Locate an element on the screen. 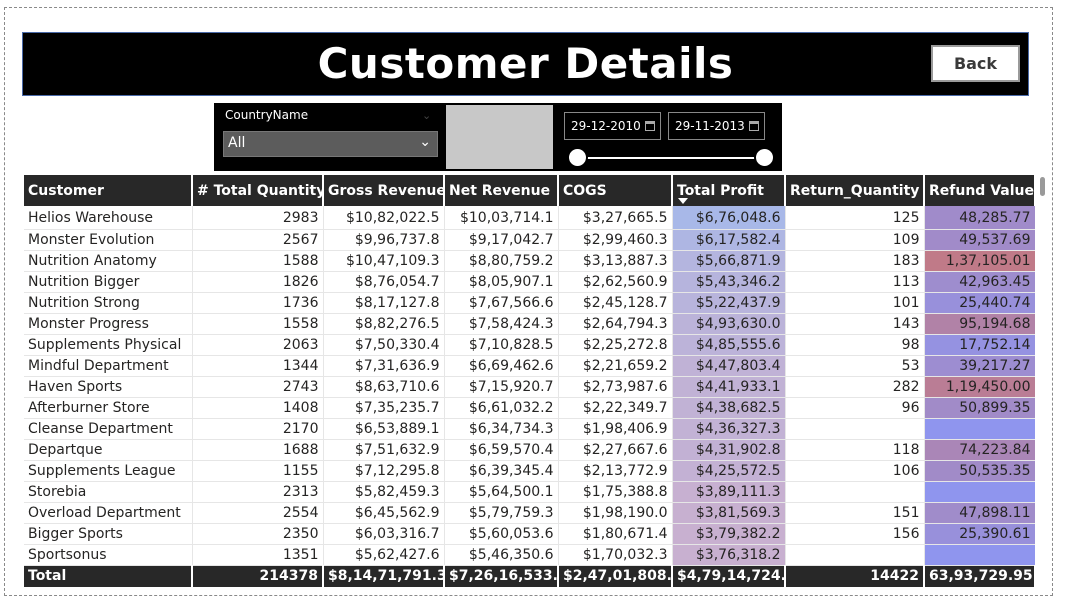  gross-revenue-cell: $8,63,710.6 is located at coordinates (384, 387).